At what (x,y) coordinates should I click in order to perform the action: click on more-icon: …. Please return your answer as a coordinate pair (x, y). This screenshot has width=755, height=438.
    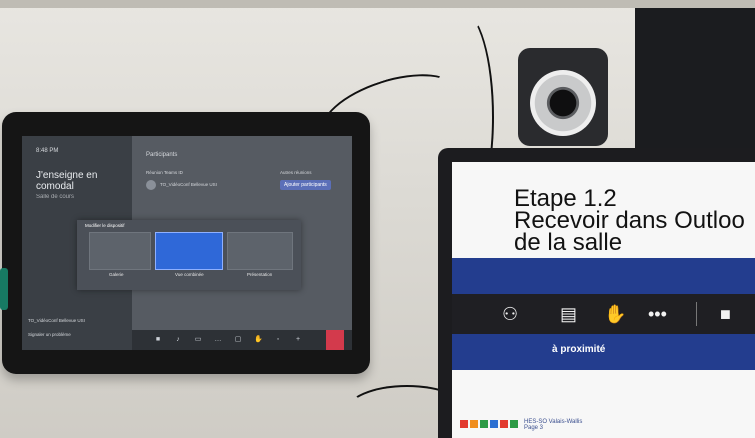
    Looking at the image, I should click on (218, 340).